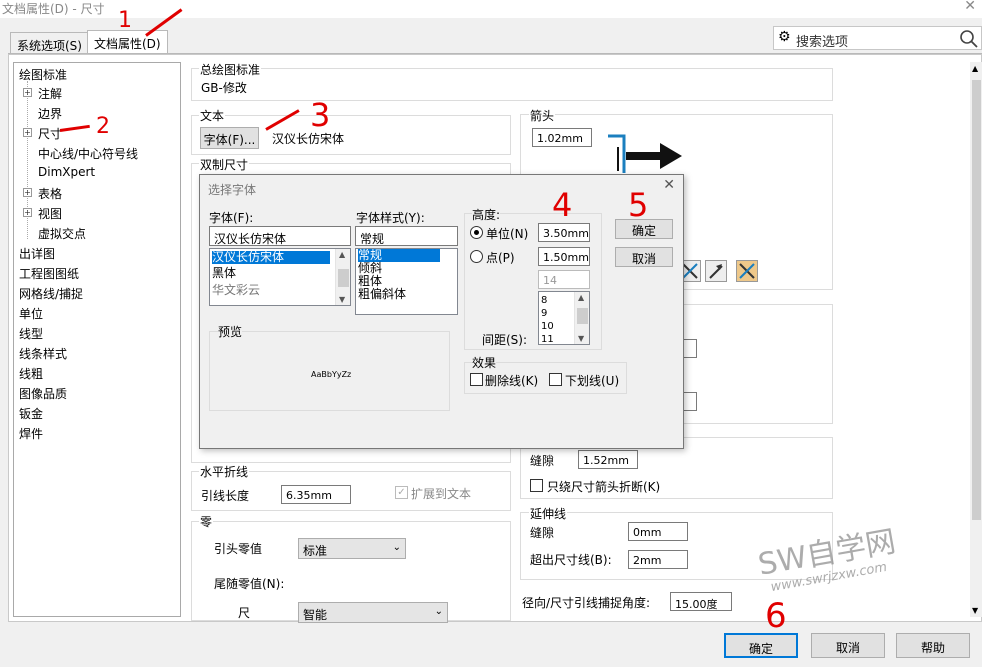 The height and width of the screenshot is (667, 982). I want to click on effects-title: 效果, so click(484, 362).